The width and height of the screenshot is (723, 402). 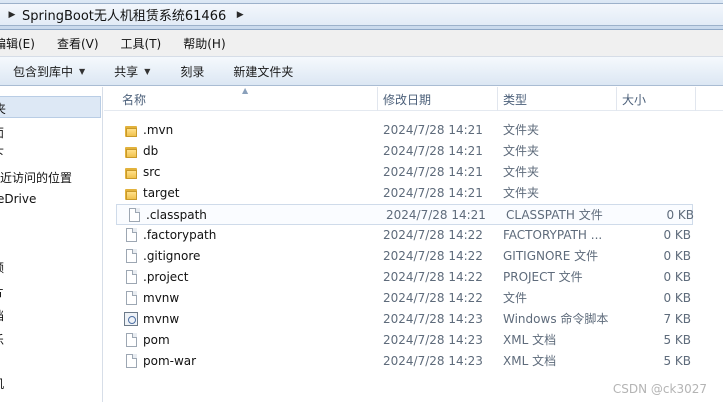 I want to click on column-header-row: ▲ 名称 修改日期 类型 大小, so click(x=413, y=98).